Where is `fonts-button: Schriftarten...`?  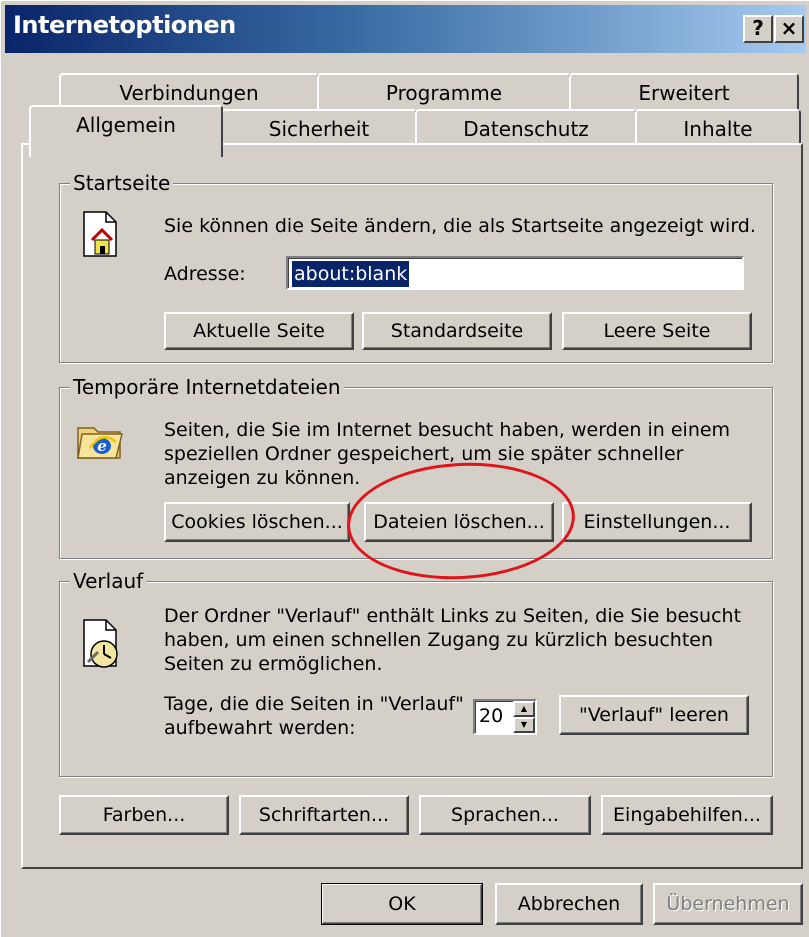
fonts-button: Schriftarten... is located at coordinates (324, 815).